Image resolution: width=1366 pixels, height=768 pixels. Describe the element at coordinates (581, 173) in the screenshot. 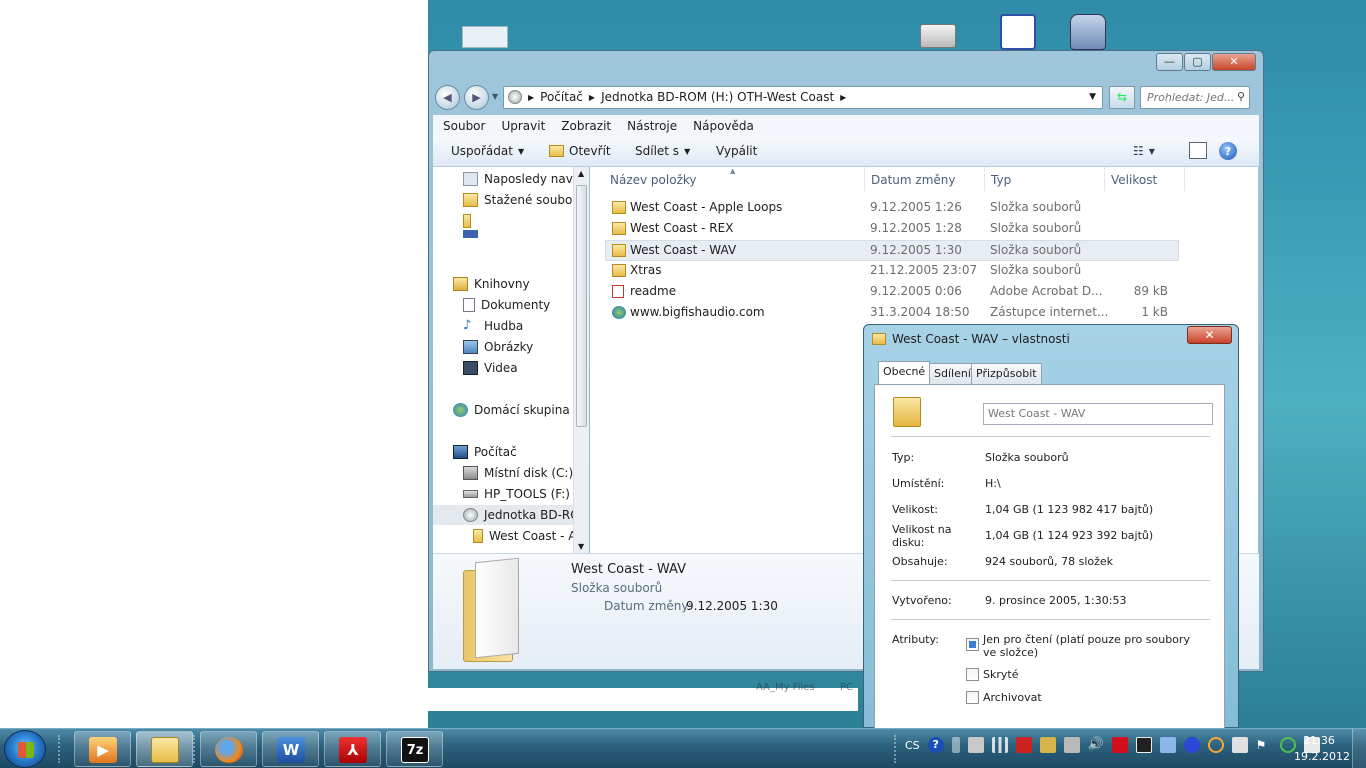

I see `scroll-up-icon: ▲` at that location.